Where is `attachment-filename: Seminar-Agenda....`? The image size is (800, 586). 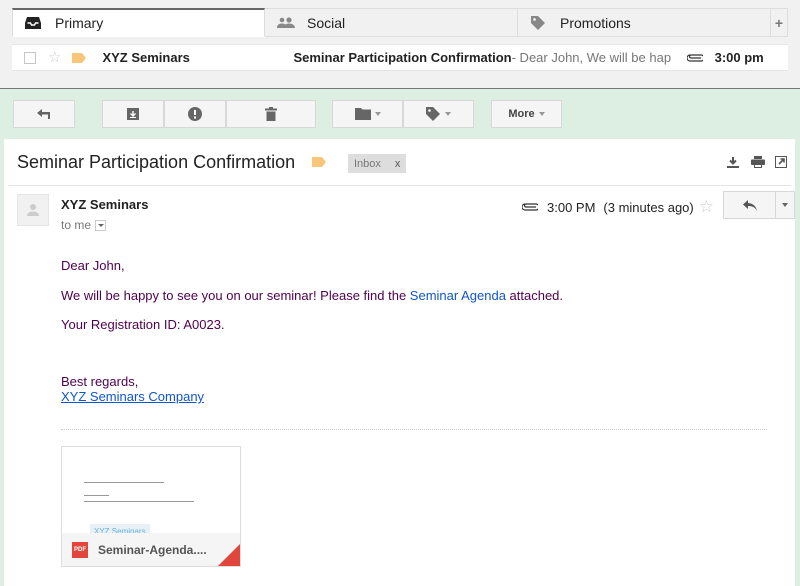 attachment-filename: Seminar-Agenda.... is located at coordinates (152, 549).